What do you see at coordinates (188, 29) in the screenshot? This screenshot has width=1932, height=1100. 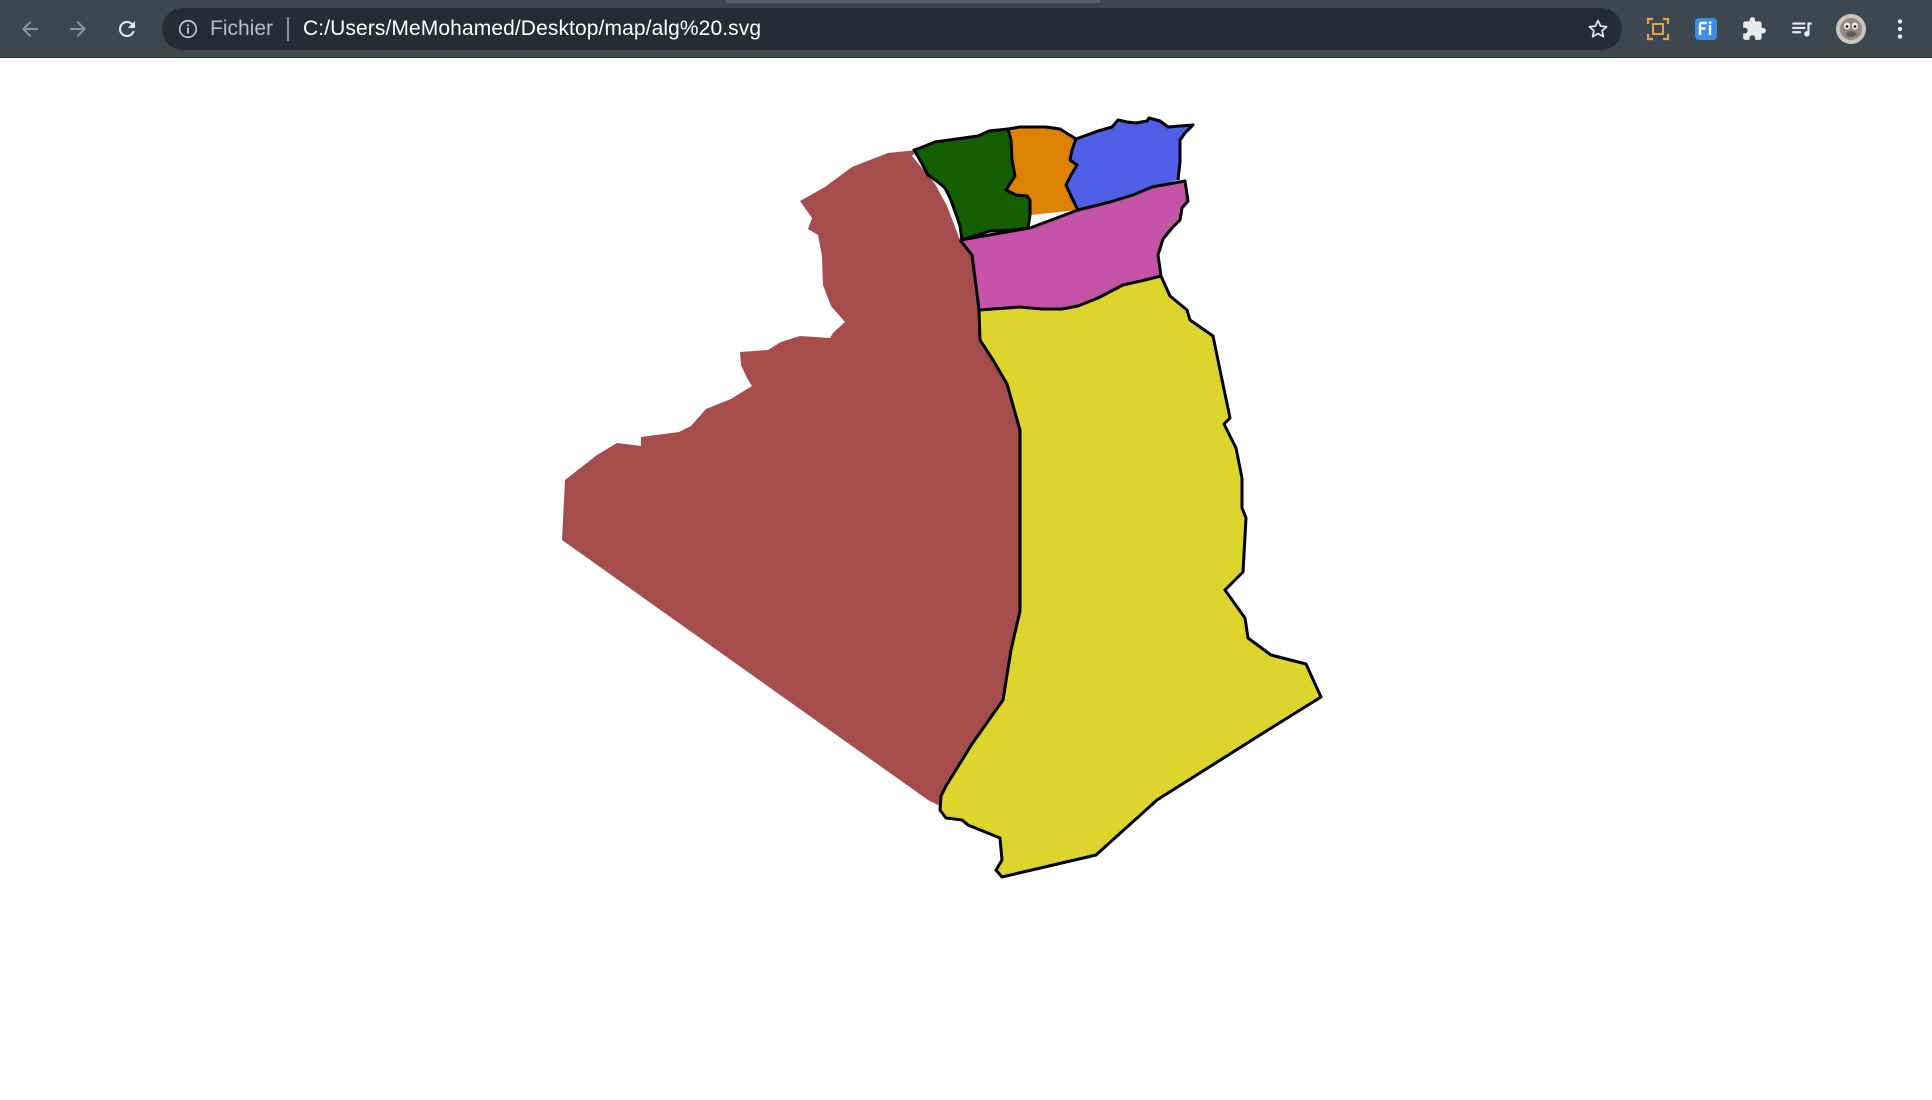 I see `info-icon` at bounding box center [188, 29].